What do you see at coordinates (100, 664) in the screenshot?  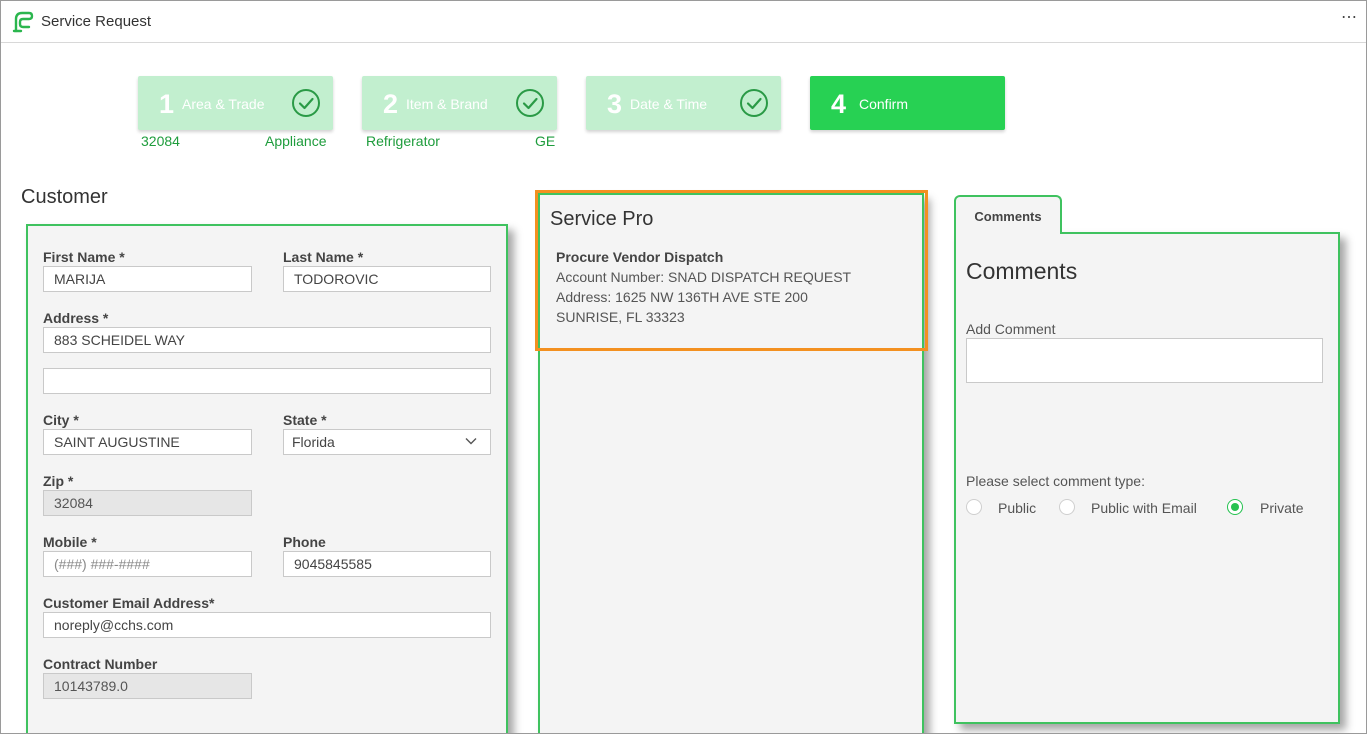 I see `contract-number-label: Contract Number` at bounding box center [100, 664].